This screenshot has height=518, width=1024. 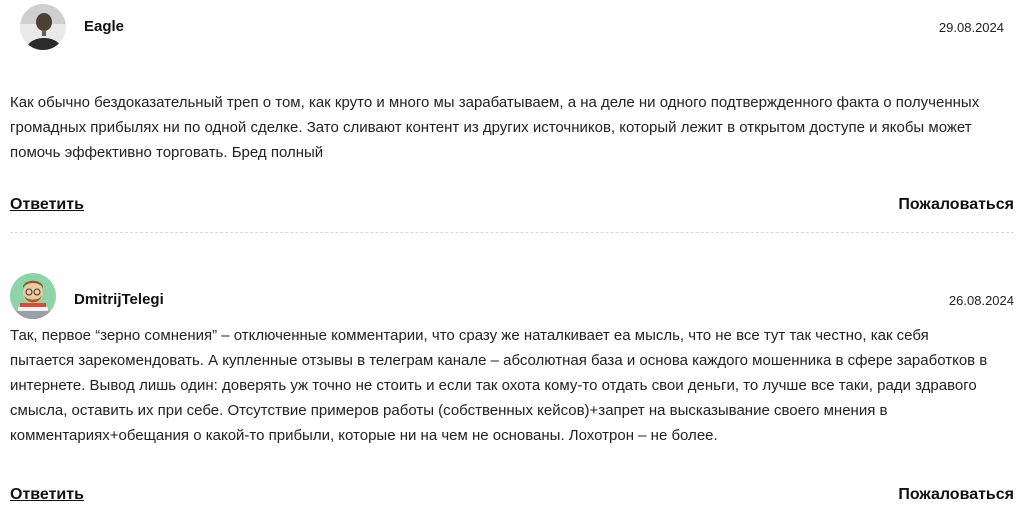 I want to click on comment-author: Eagle, so click(x=104, y=26).